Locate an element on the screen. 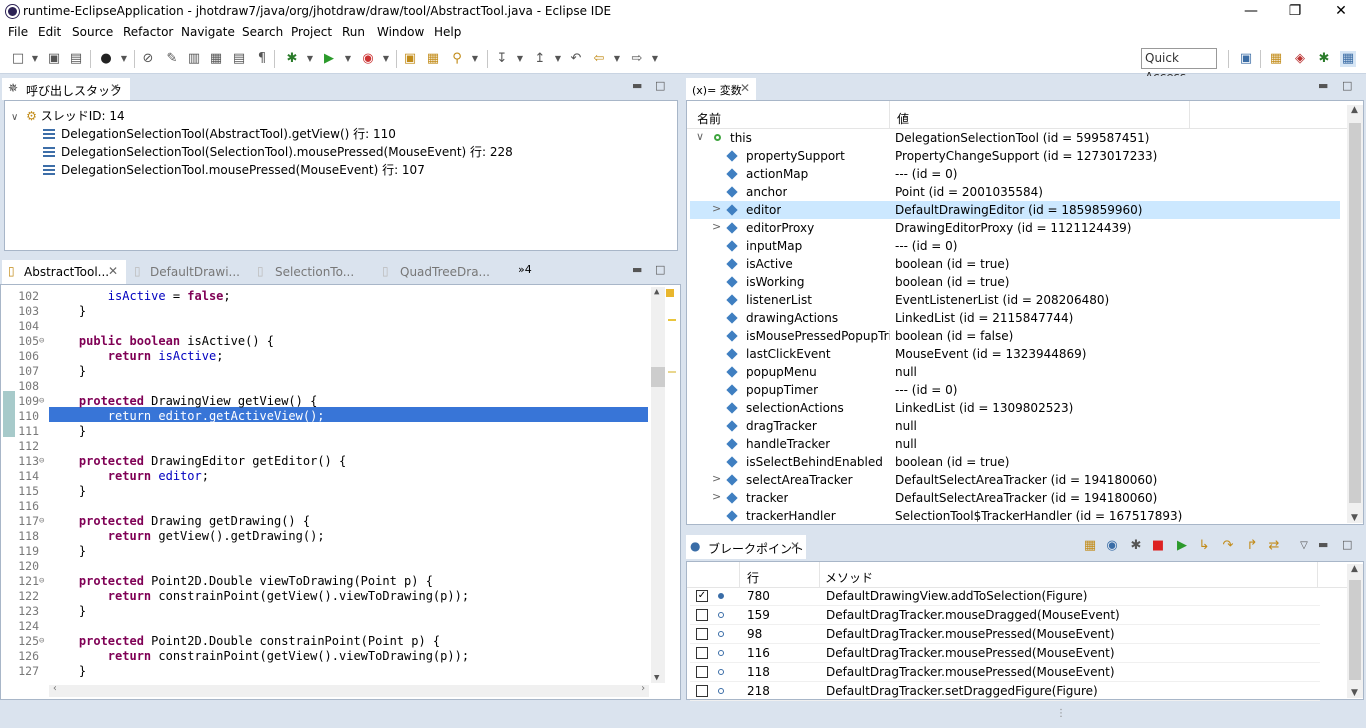  debug-dropdown-icon: ▼ is located at coordinates (124, 59).